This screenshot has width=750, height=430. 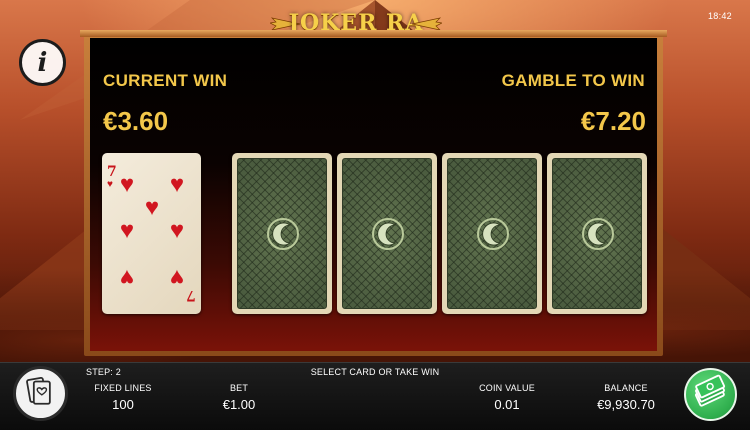 I want to click on info-button: i, so click(x=42, y=62).